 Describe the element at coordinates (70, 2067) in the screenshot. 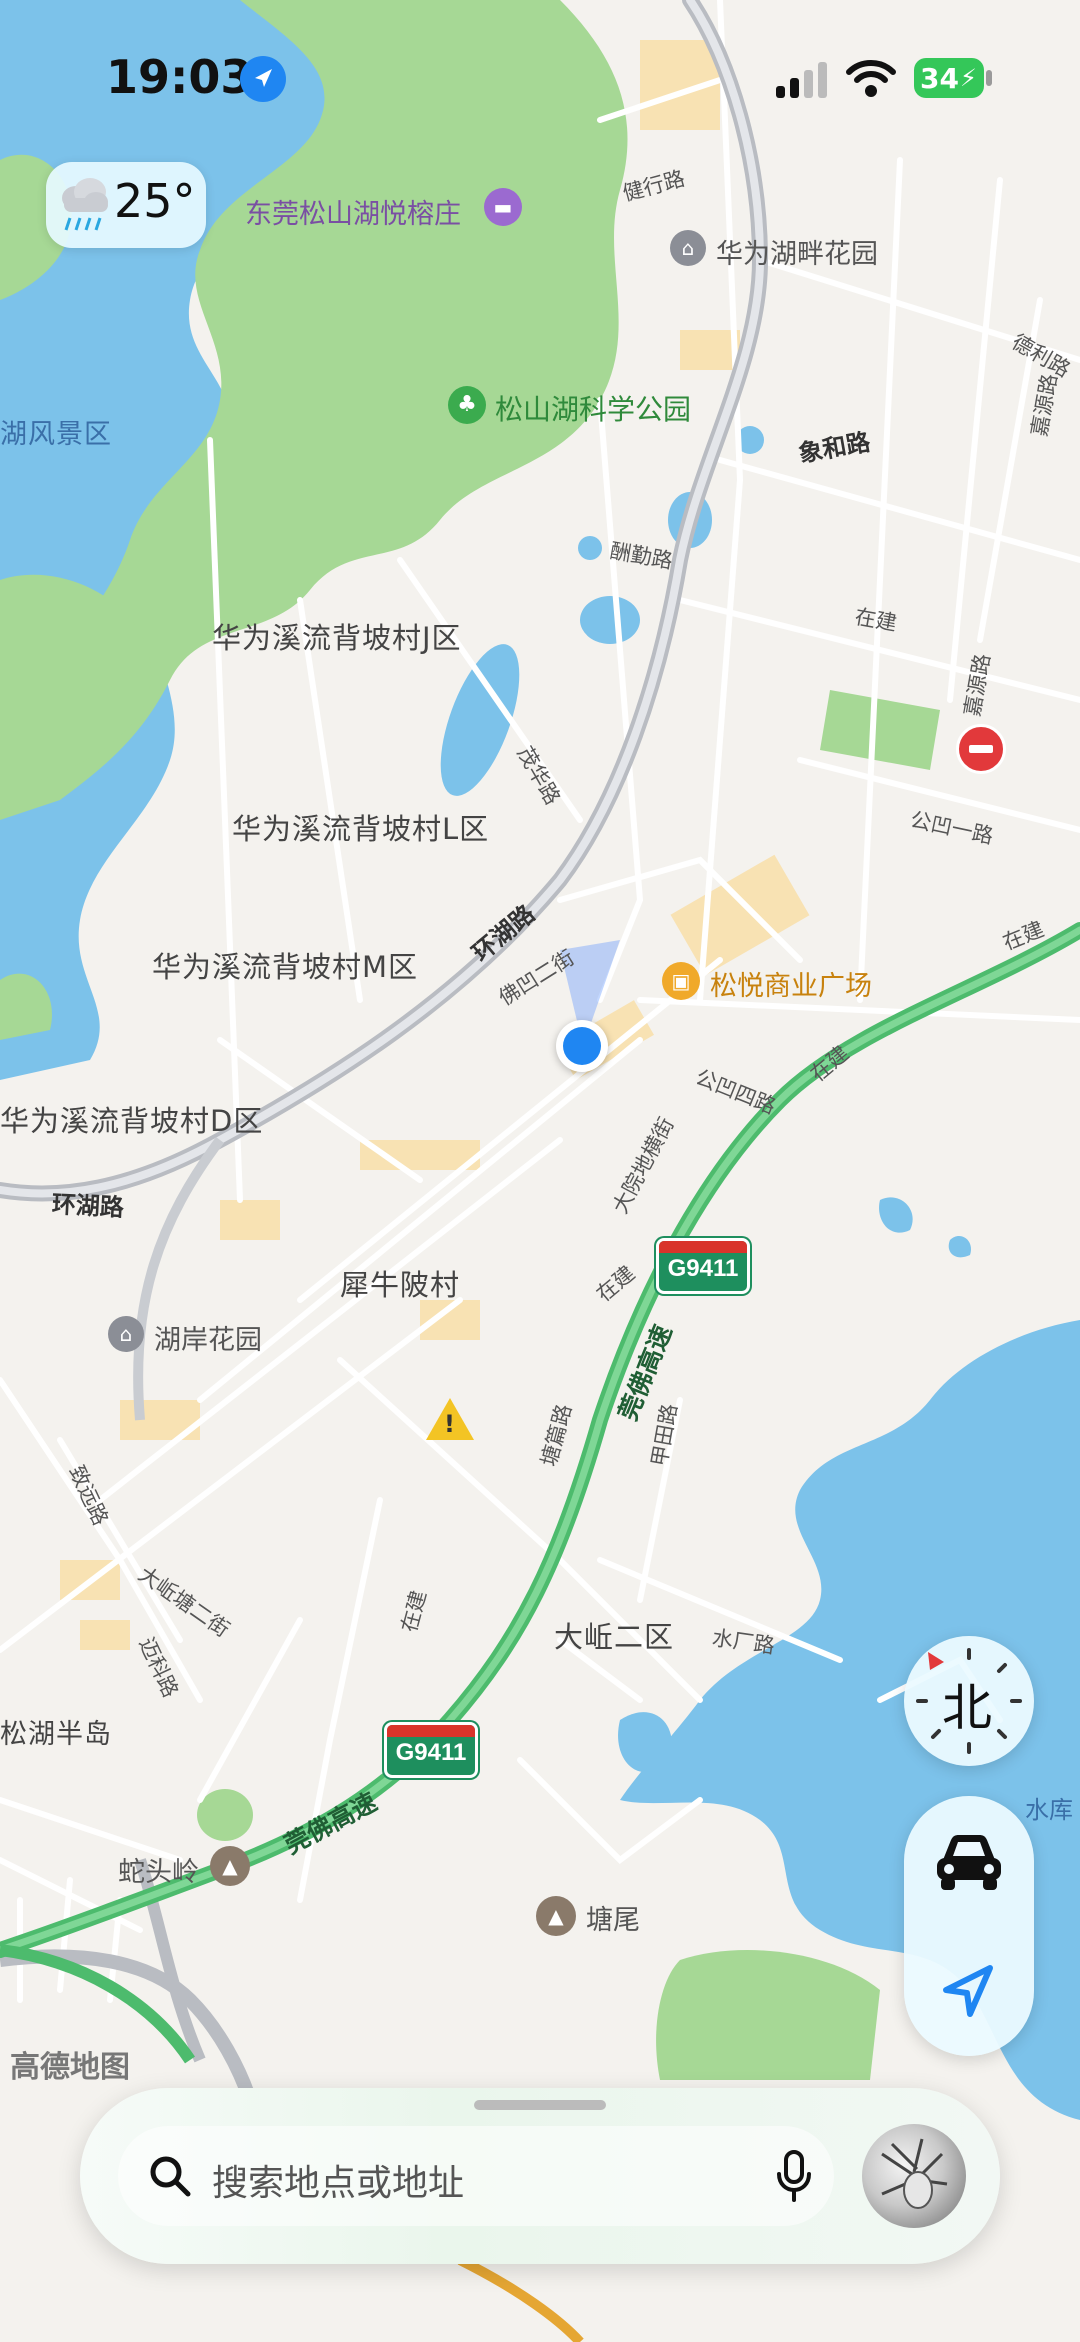

I see `map-watermark: 高德地图` at that location.